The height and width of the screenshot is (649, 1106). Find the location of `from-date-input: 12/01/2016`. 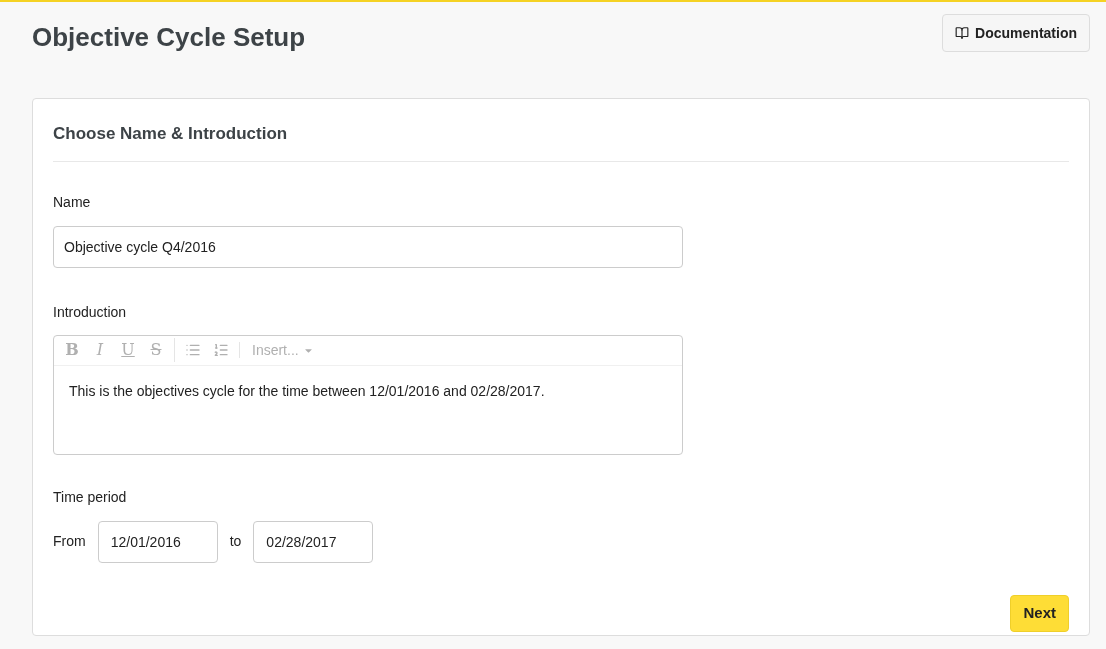

from-date-input: 12/01/2016 is located at coordinates (157, 541).